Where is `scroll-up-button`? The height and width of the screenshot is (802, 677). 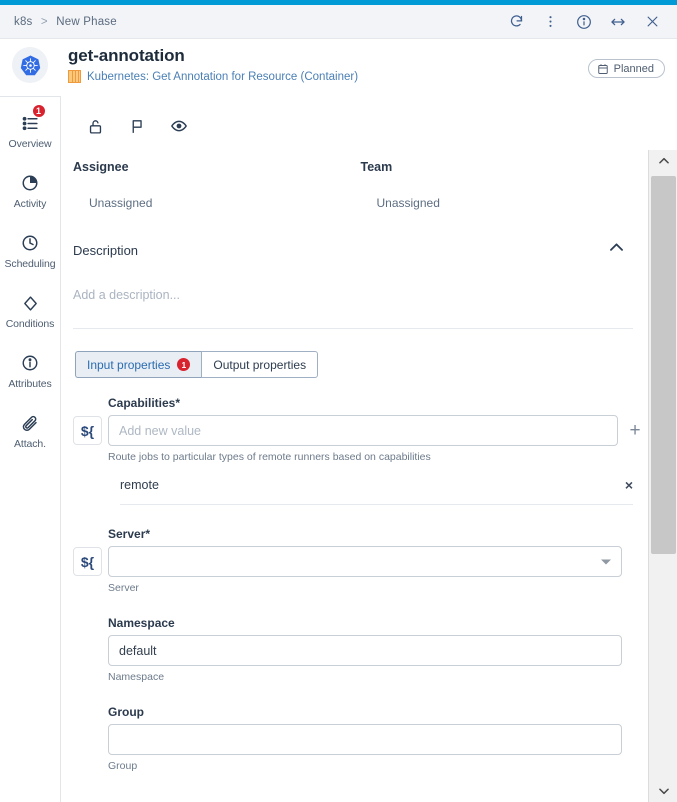
scroll-up-button is located at coordinates (663, 161).